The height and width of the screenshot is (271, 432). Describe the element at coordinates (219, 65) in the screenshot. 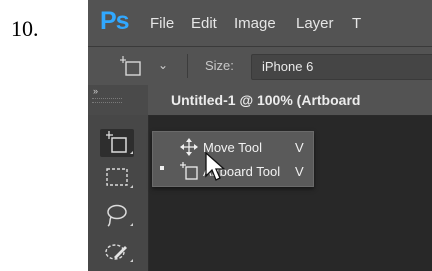

I see `size-label: Size:` at that location.